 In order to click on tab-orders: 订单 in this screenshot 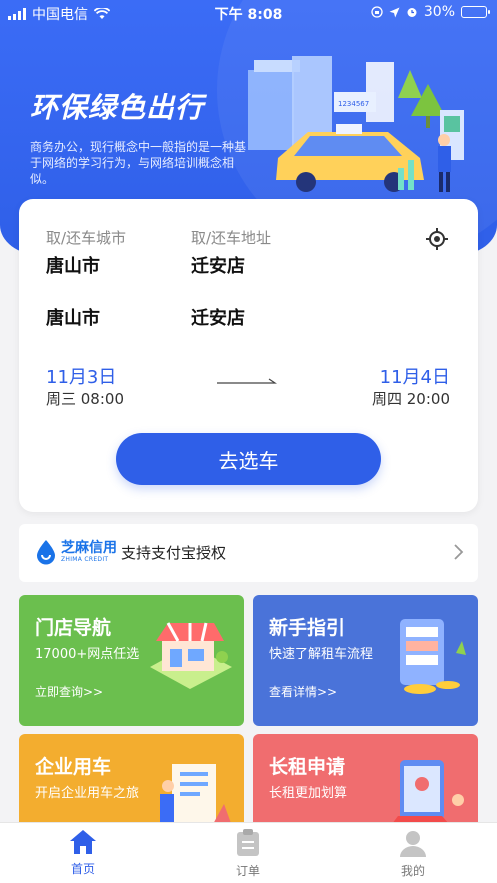, I will do `click(248, 855)`.